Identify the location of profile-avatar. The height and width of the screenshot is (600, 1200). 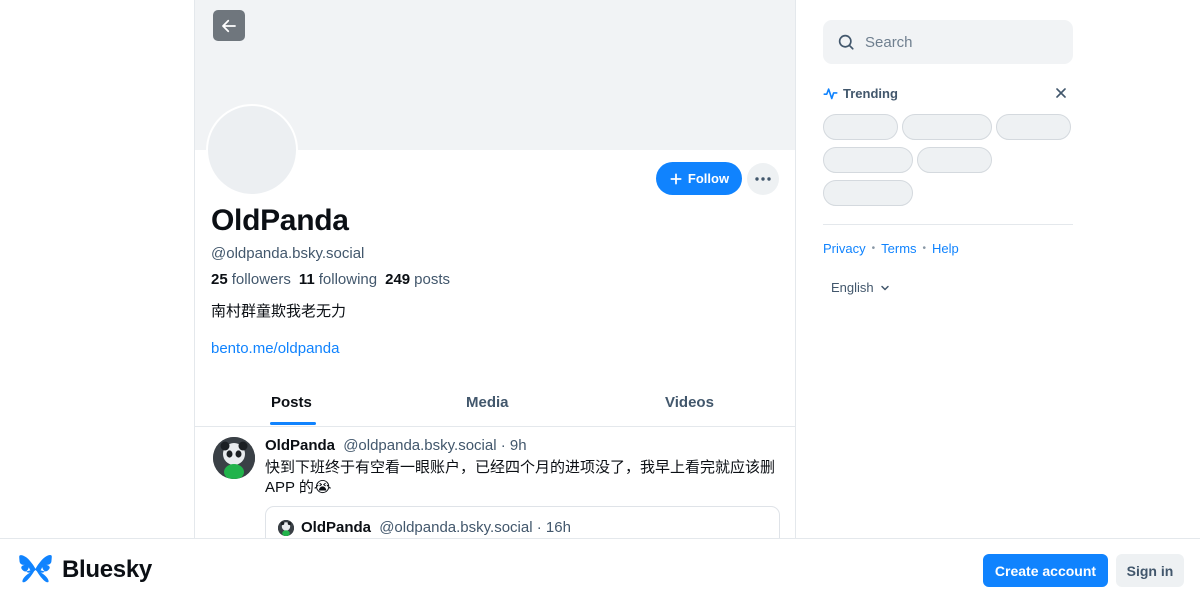
(252, 150).